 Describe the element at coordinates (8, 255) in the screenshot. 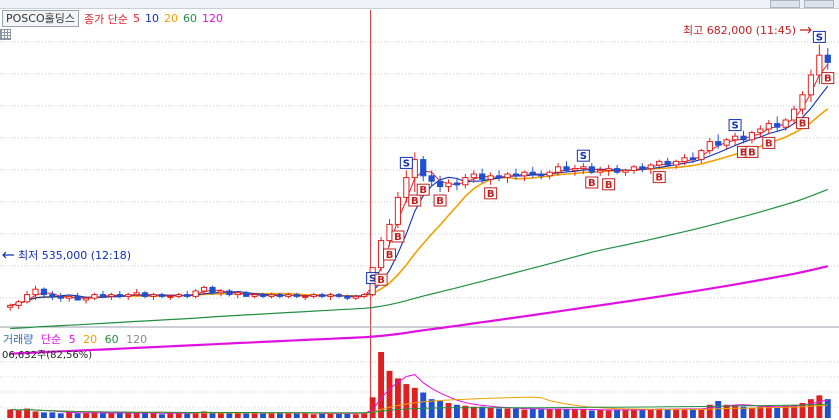

I see `low-arrow-icon` at that location.